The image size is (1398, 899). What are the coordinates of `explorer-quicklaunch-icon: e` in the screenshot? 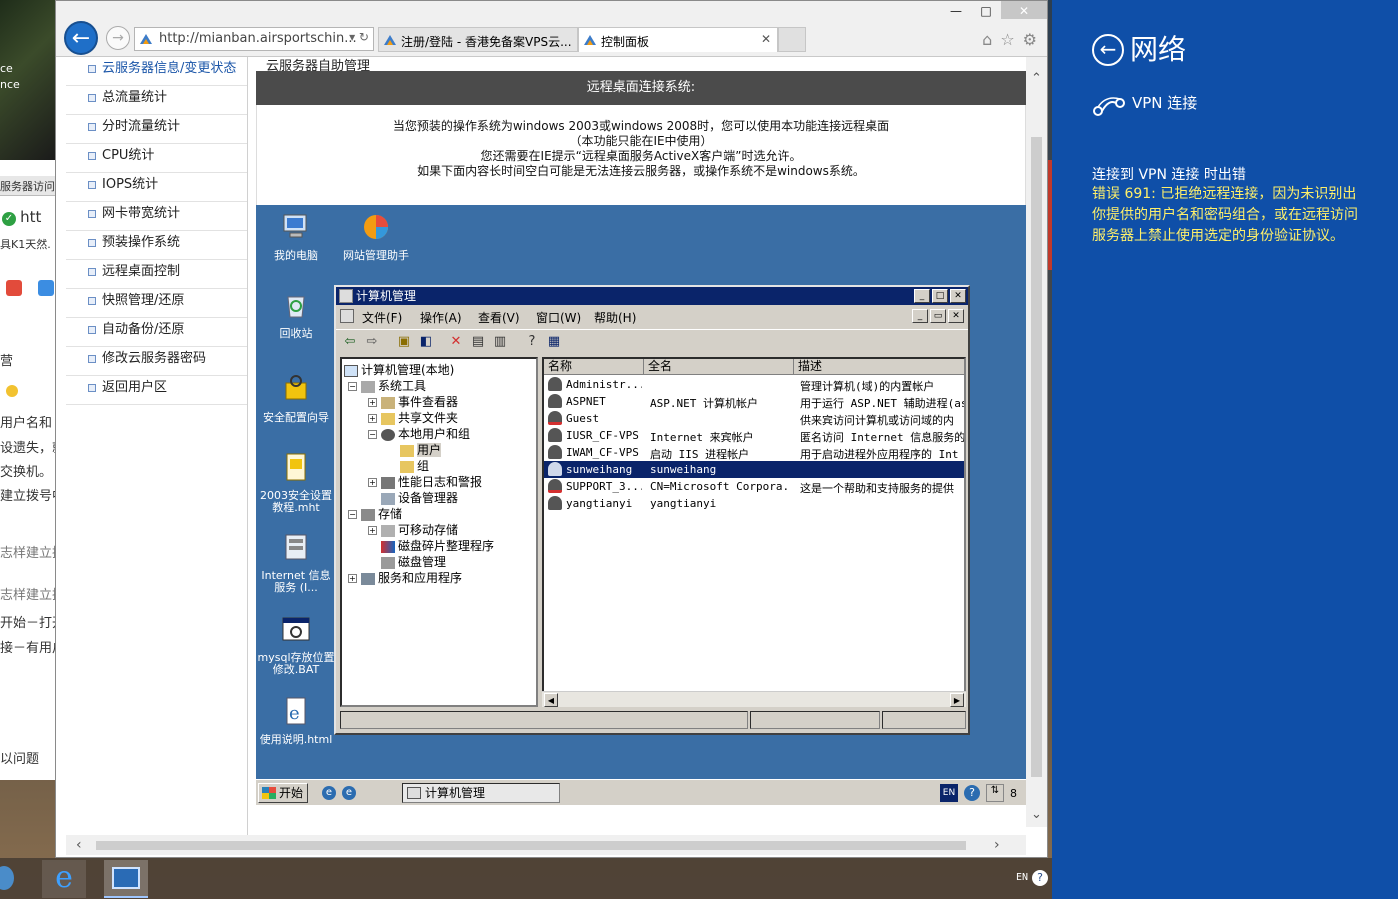 It's located at (349, 793).